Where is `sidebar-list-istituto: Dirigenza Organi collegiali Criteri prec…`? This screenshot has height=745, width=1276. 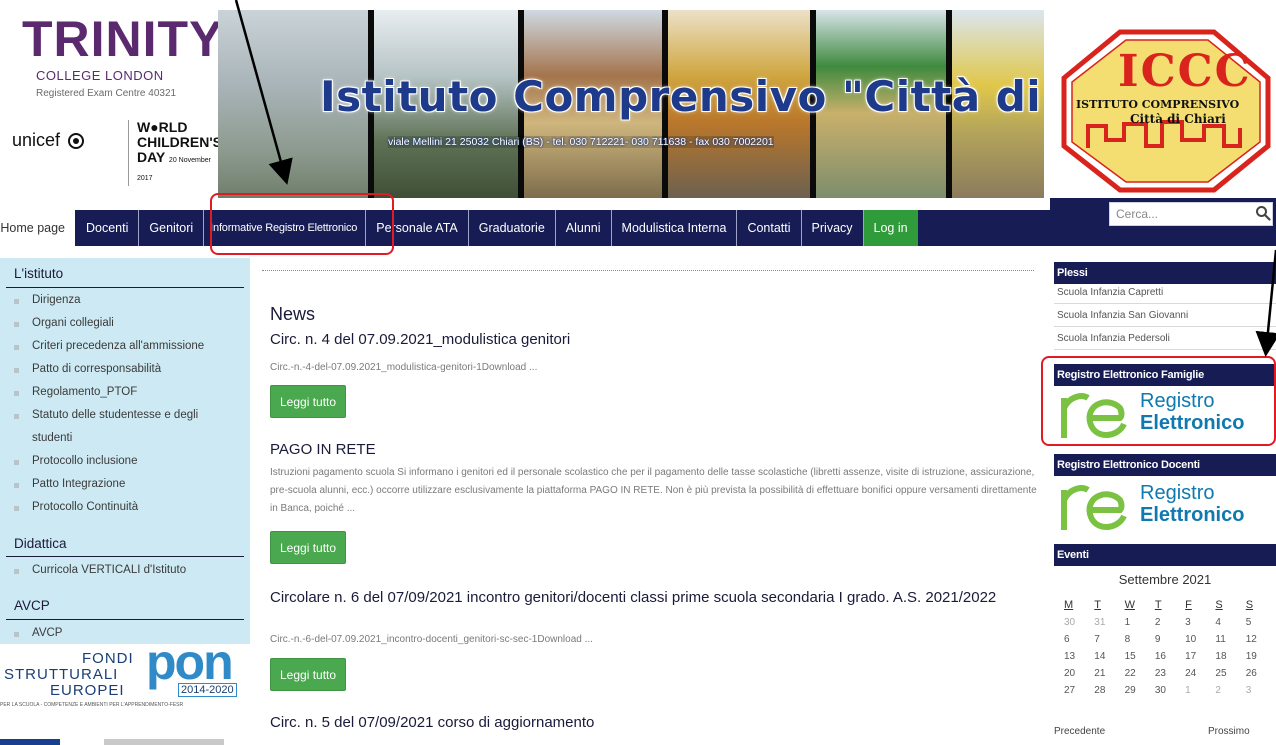 sidebar-list-istituto: Dirigenza Organi collegiali Criteri prec… is located at coordinates (109, 404).